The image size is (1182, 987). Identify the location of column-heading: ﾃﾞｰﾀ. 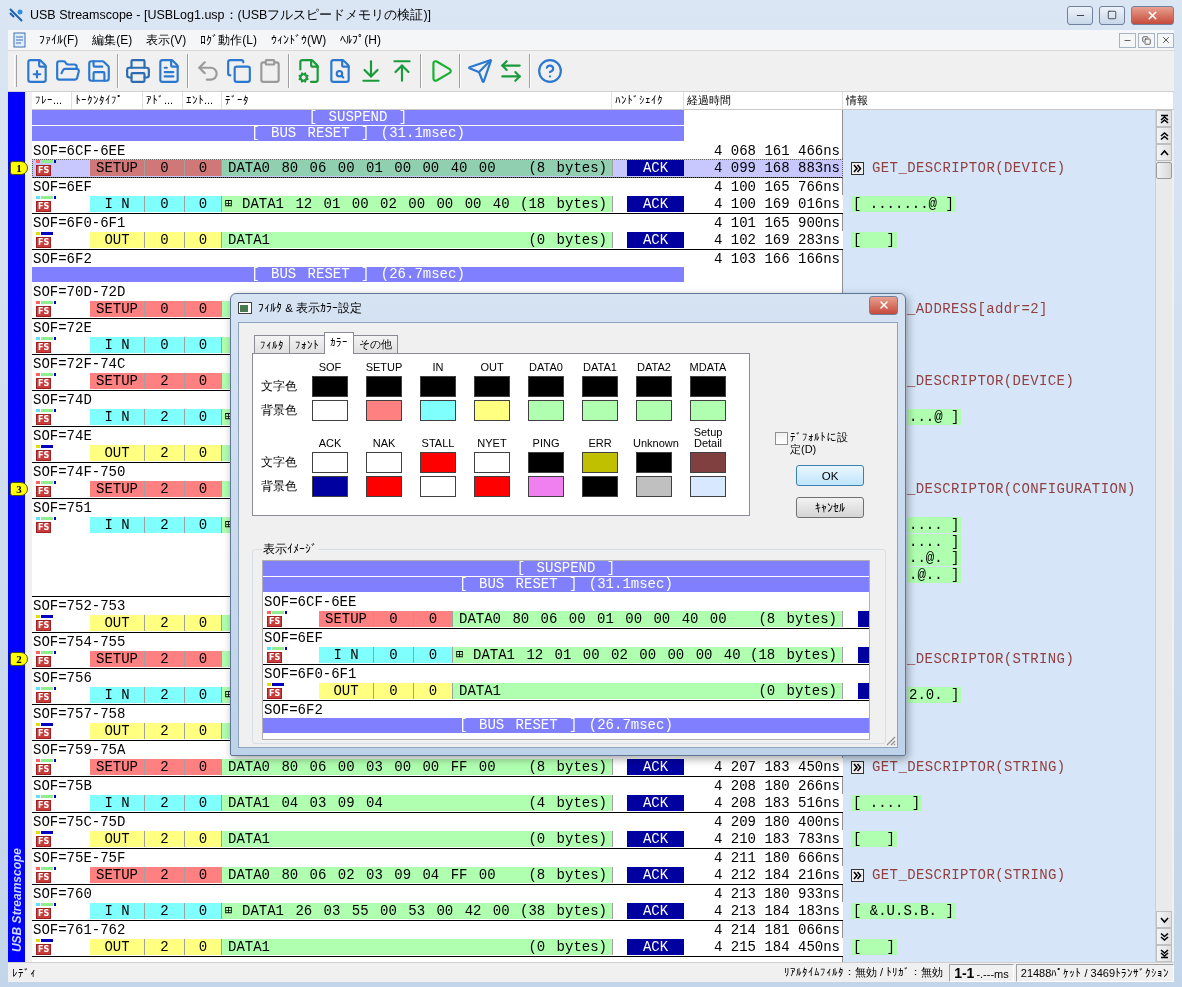
(417, 100).